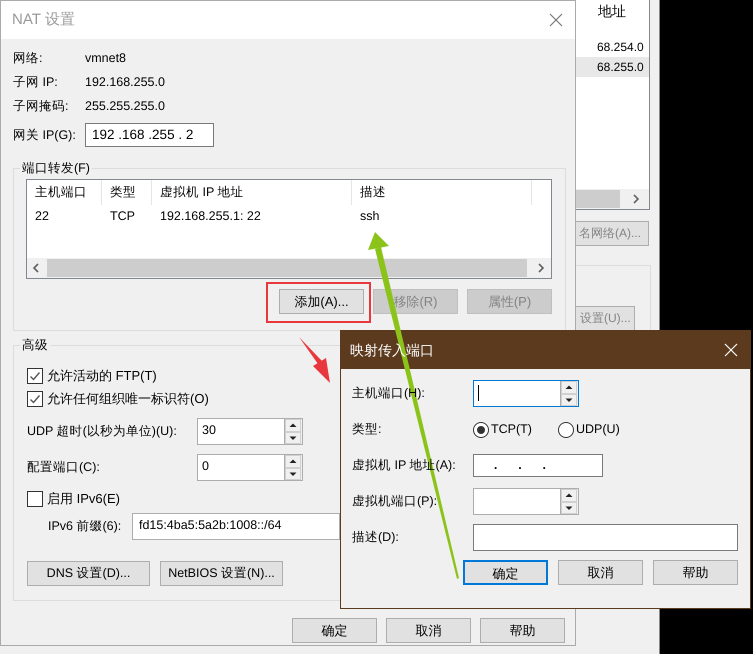 The height and width of the screenshot is (654, 753). Describe the element at coordinates (511, 429) in the screenshot. I see `radio-label: TCP(T)` at that location.